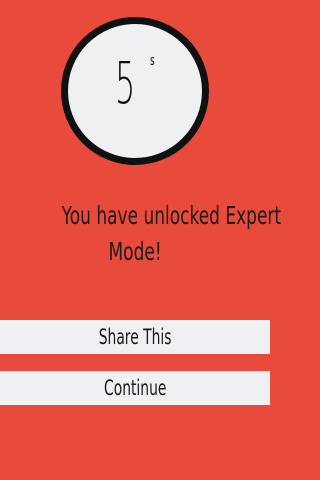 This screenshot has width=320, height=480. I want to click on continue-button-label: Continue, so click(135, 388).